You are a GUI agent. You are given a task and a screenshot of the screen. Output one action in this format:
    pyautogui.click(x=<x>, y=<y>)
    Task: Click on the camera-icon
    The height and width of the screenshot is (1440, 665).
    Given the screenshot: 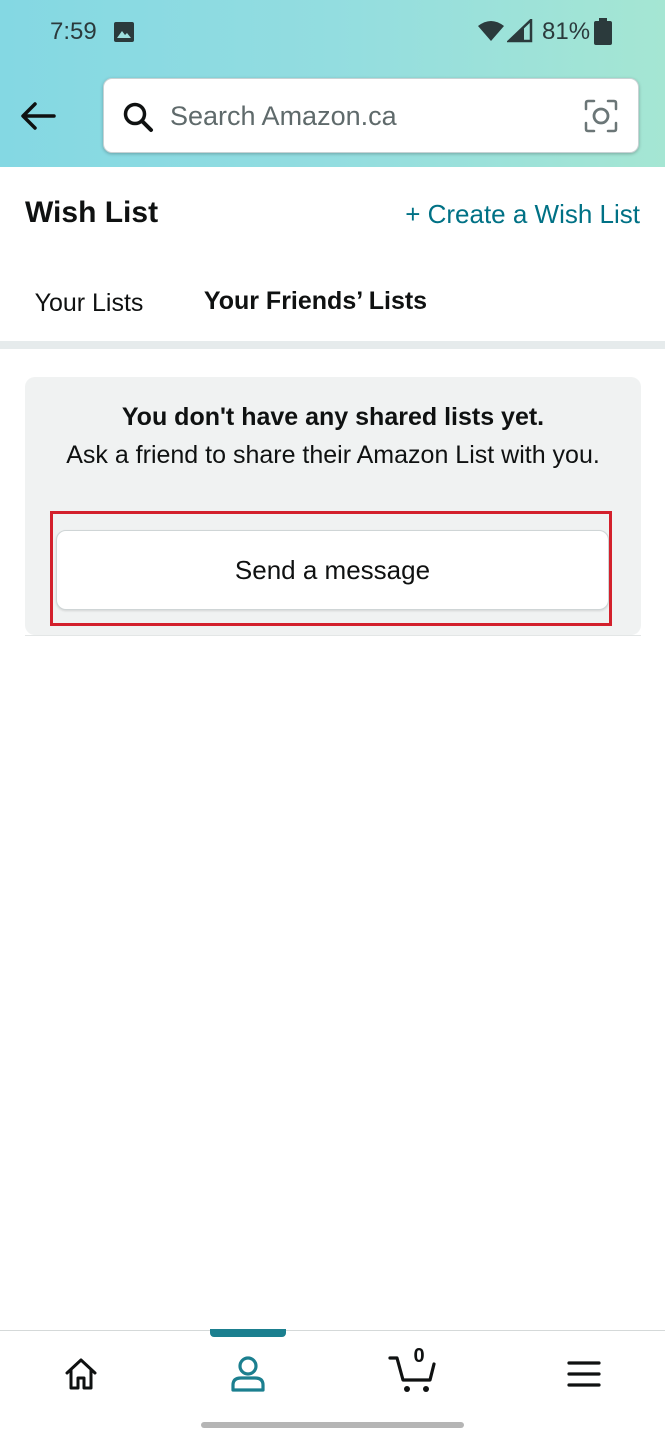 What is the action you would take?
    pyautogui.click(x=601, y=116)
    